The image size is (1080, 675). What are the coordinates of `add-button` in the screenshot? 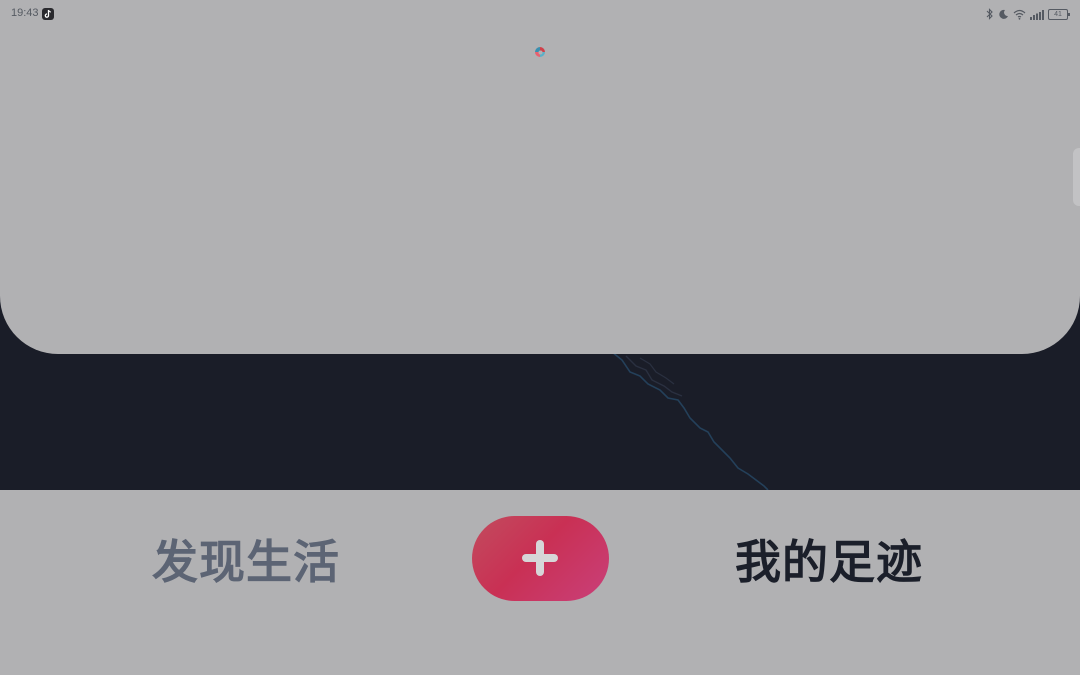 It's located at (540, 558).